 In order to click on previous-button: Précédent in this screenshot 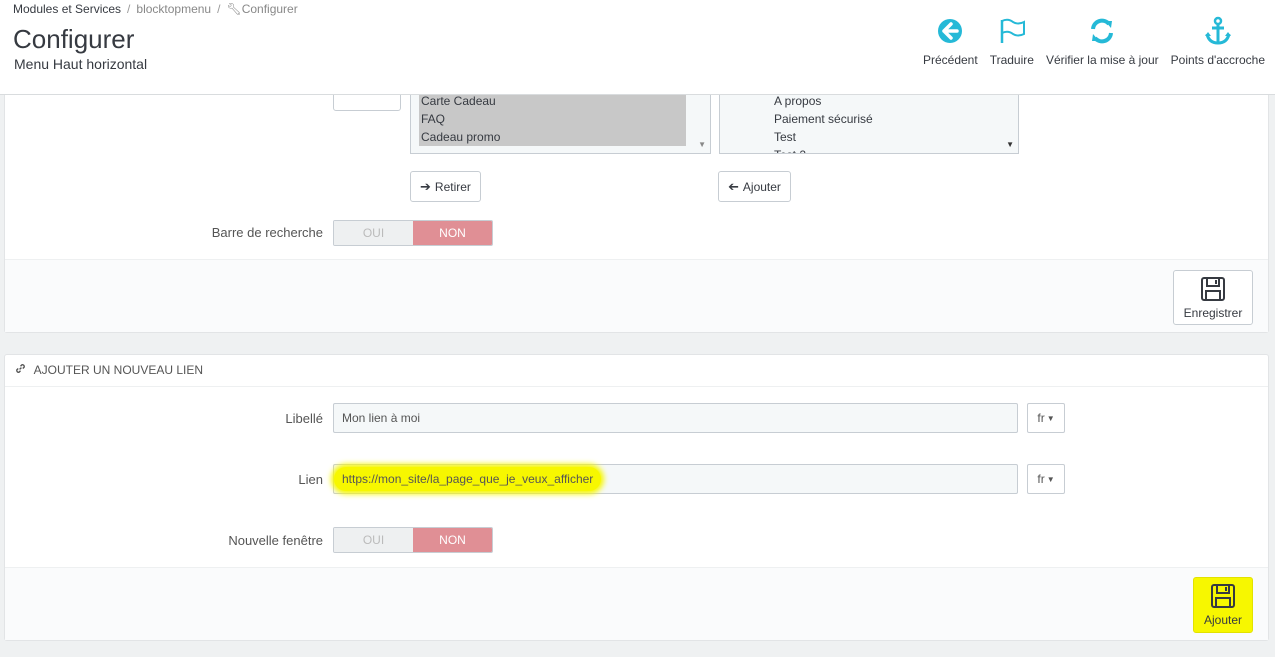, I will do `click(950, 41)`.